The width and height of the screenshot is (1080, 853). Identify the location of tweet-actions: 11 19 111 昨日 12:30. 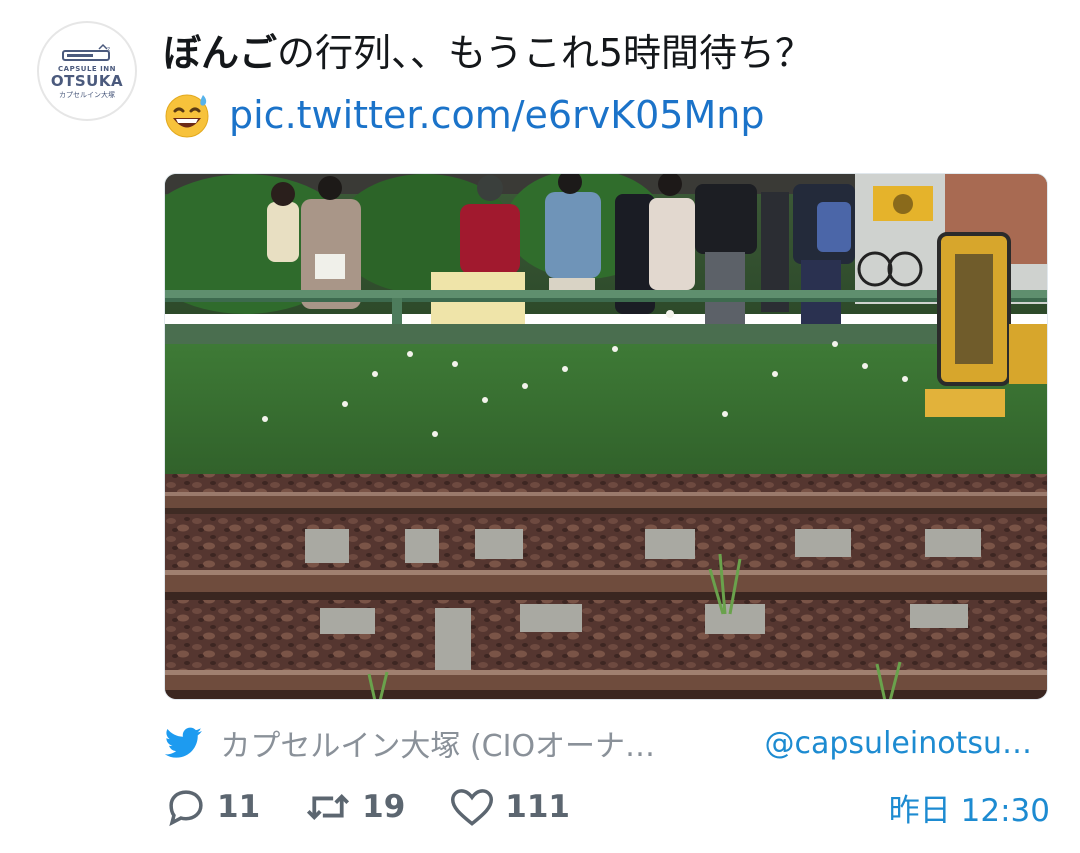
(607, 807).